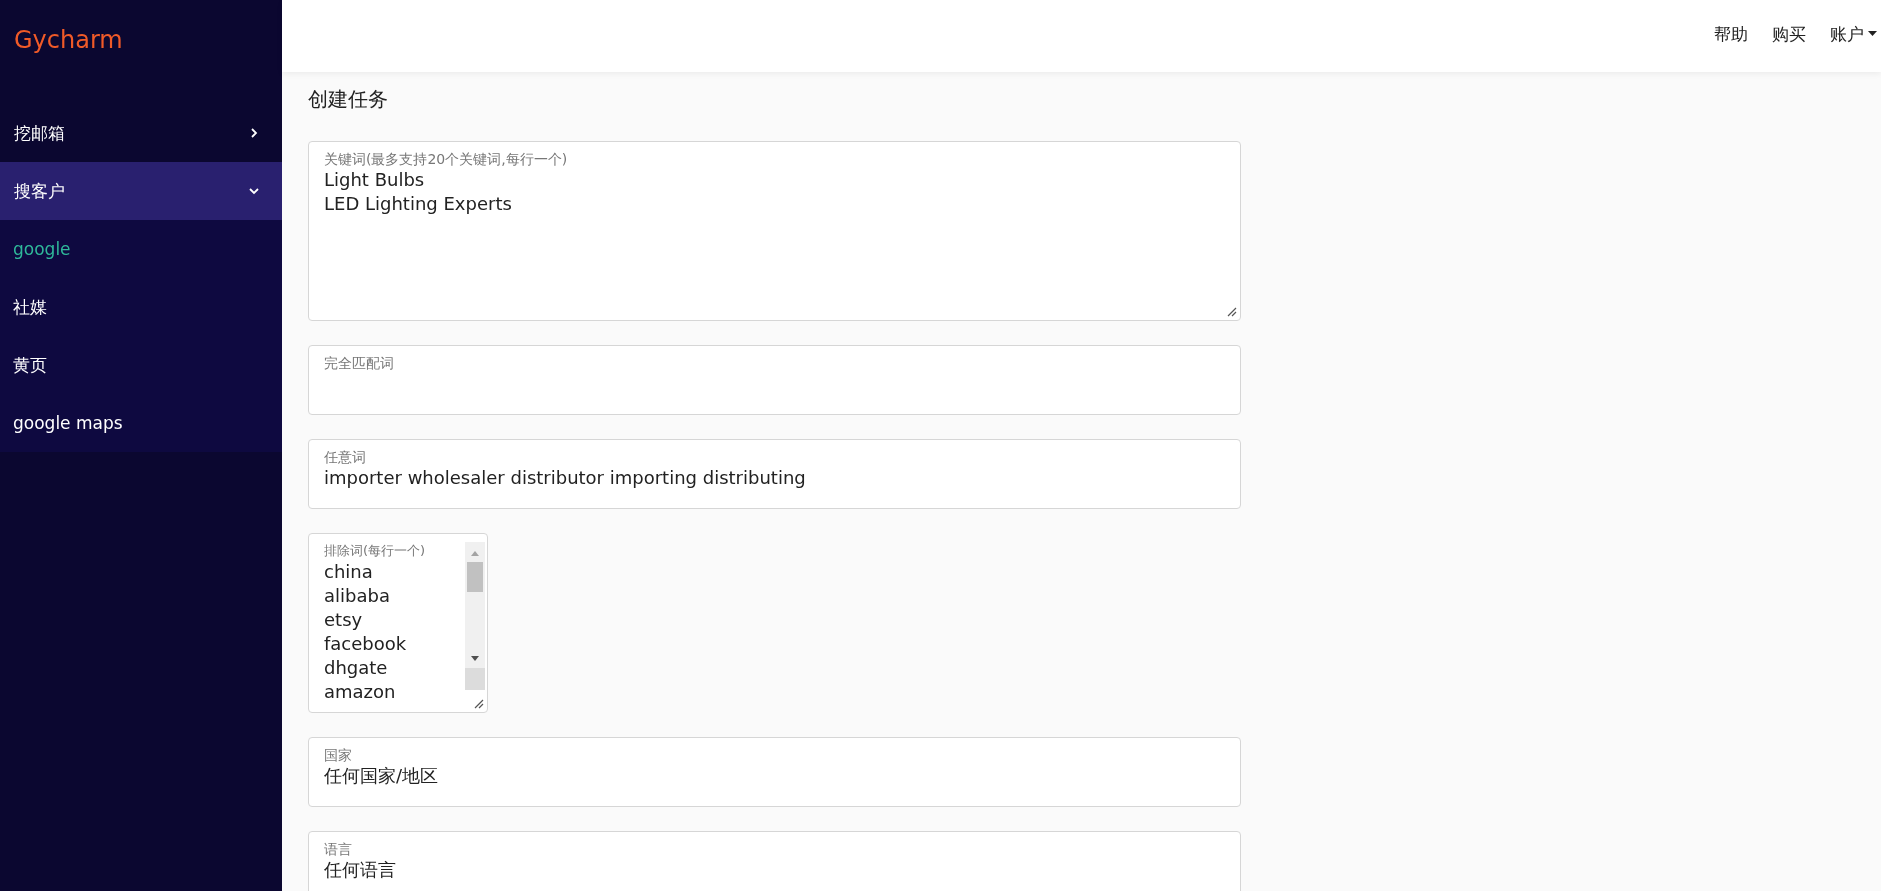  I want to click on submenu-item: 黄页, so click(141, 365).